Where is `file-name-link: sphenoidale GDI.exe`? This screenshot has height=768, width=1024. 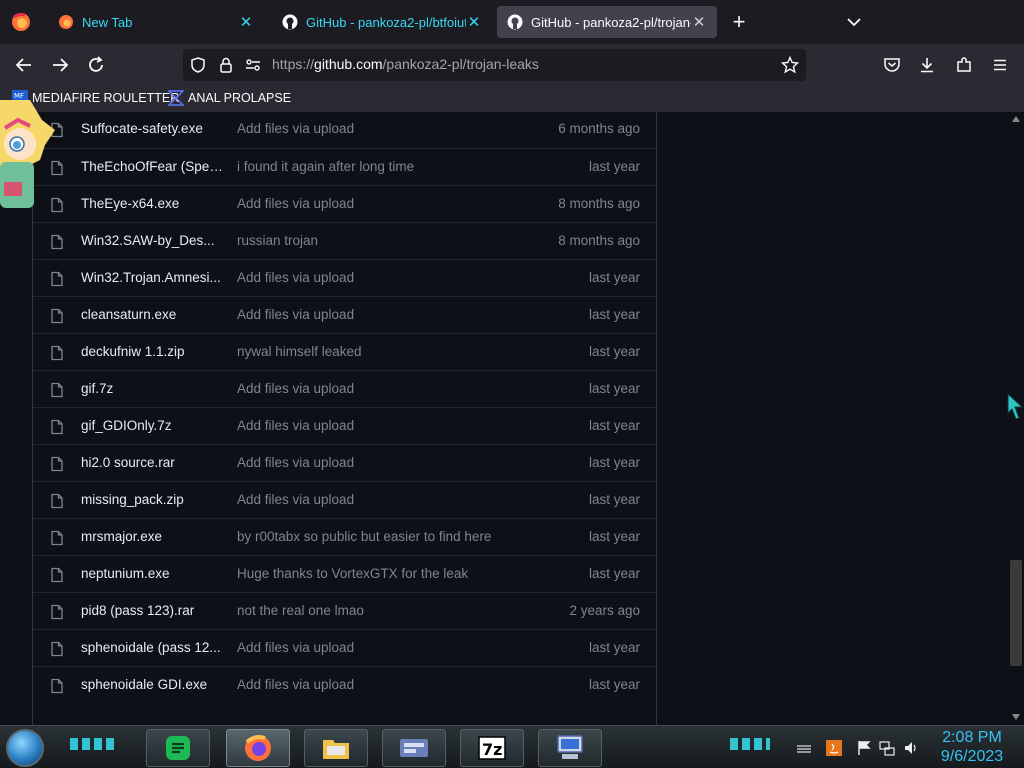 file-name-link: sphenoidale GDI.exe is located at coordinates (152, 684).